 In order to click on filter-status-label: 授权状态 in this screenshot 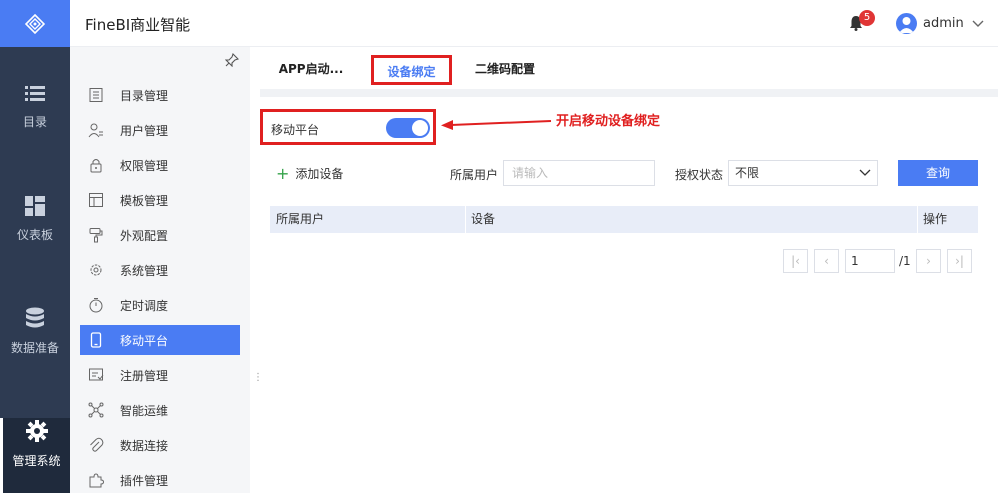, I will do `click(699, 175)`.